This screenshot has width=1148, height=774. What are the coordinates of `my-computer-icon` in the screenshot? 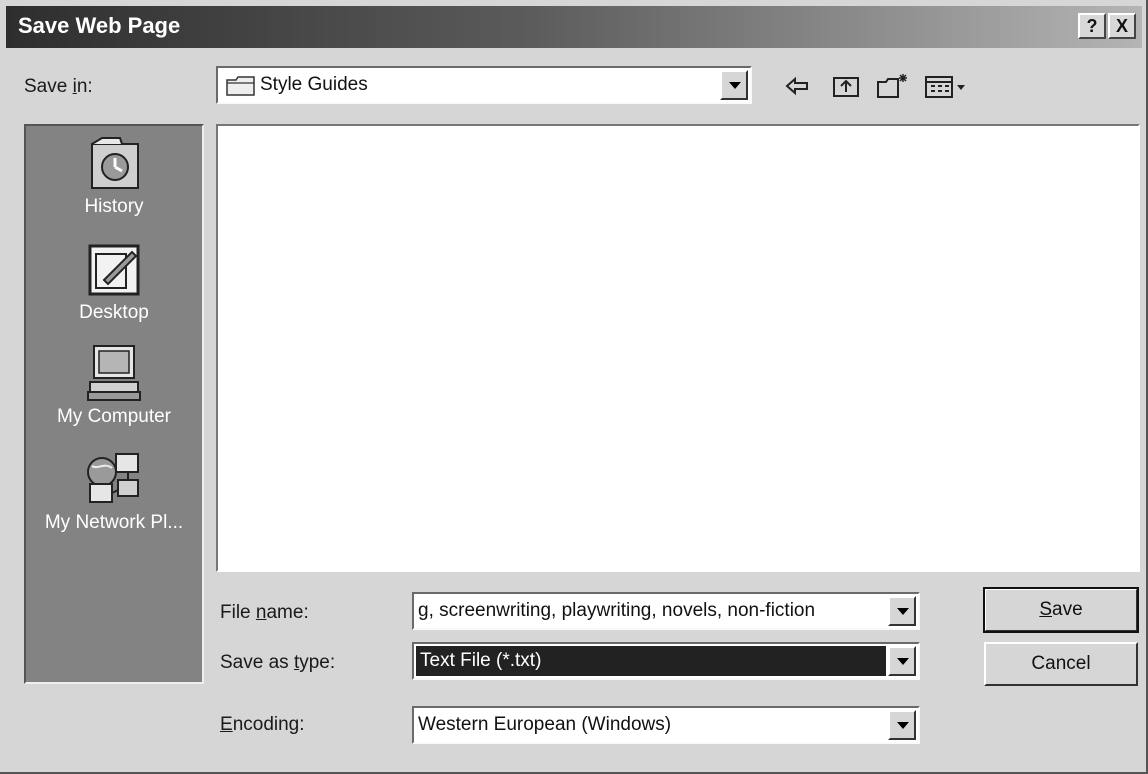 It's located at (114, 373).